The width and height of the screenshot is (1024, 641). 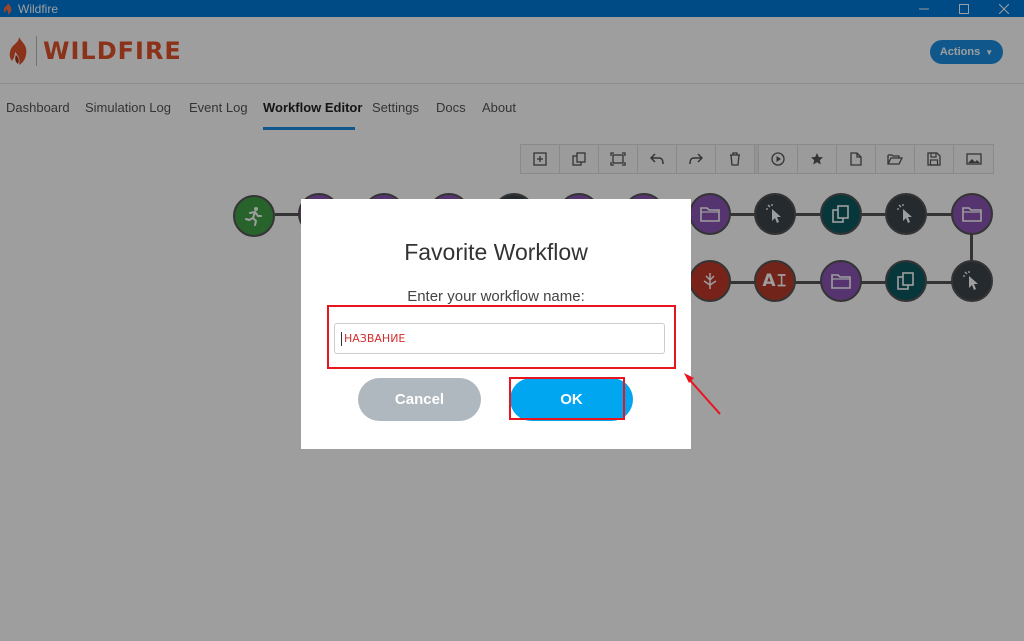 I want to click on annotation-arrow-icon, so click(x=702, y=394).